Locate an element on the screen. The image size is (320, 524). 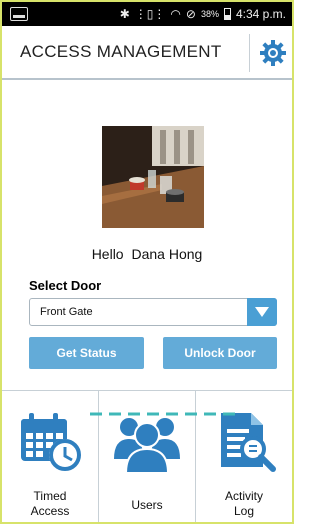
nav-label-activity-log: Activity Log is located at coordinates (244, 504).